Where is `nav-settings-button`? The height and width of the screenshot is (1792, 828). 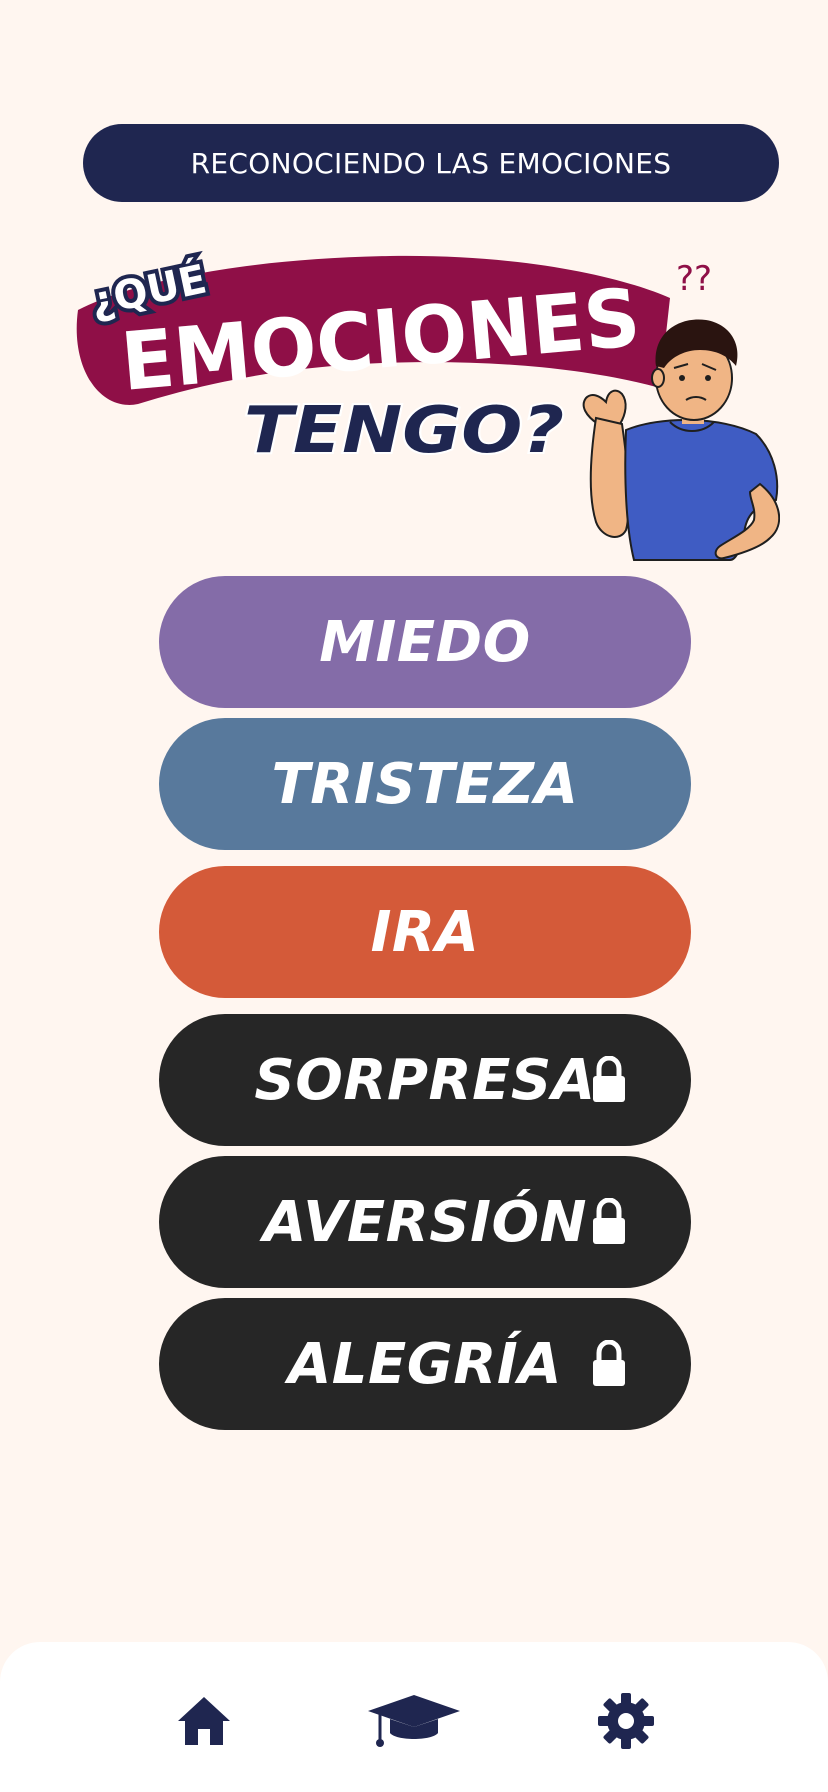
nav-settings-button is located at coordinates (626, 1721).